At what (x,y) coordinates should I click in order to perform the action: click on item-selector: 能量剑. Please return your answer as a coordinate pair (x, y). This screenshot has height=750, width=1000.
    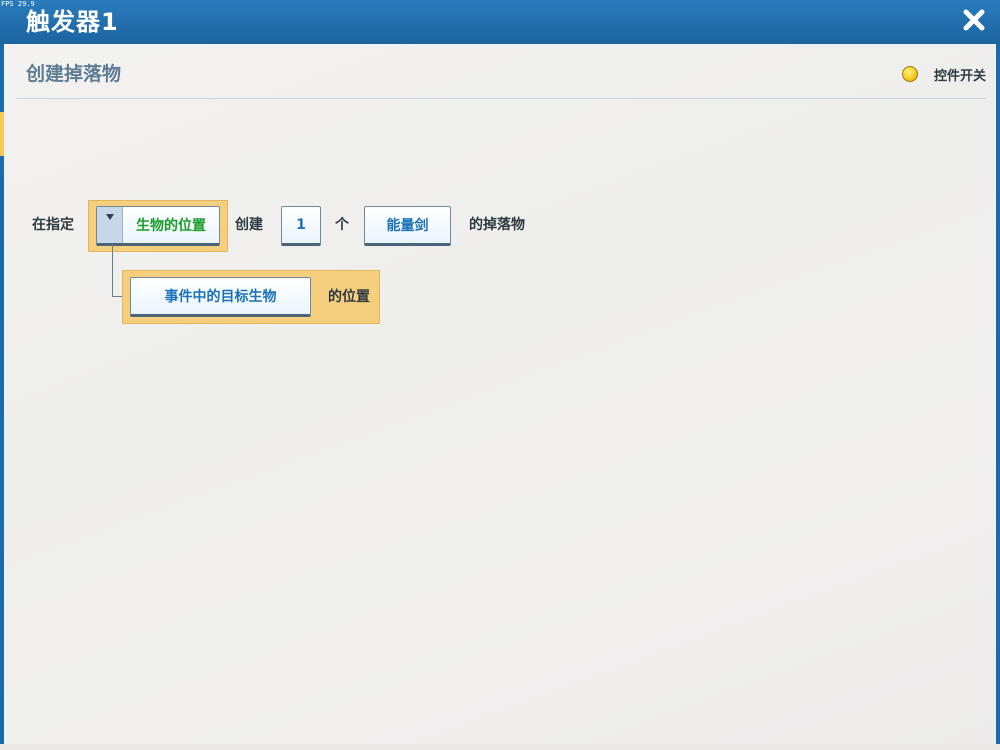
    Looking at the image, I should click on (407, 226).